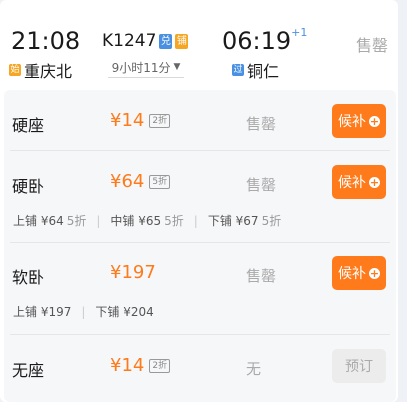 Image resolution: width=407 pixels, height=402 pixels. Describe the element at coordinates (141, 67) in the screenshot. I see `duration-label: 9小时11分` at that location.